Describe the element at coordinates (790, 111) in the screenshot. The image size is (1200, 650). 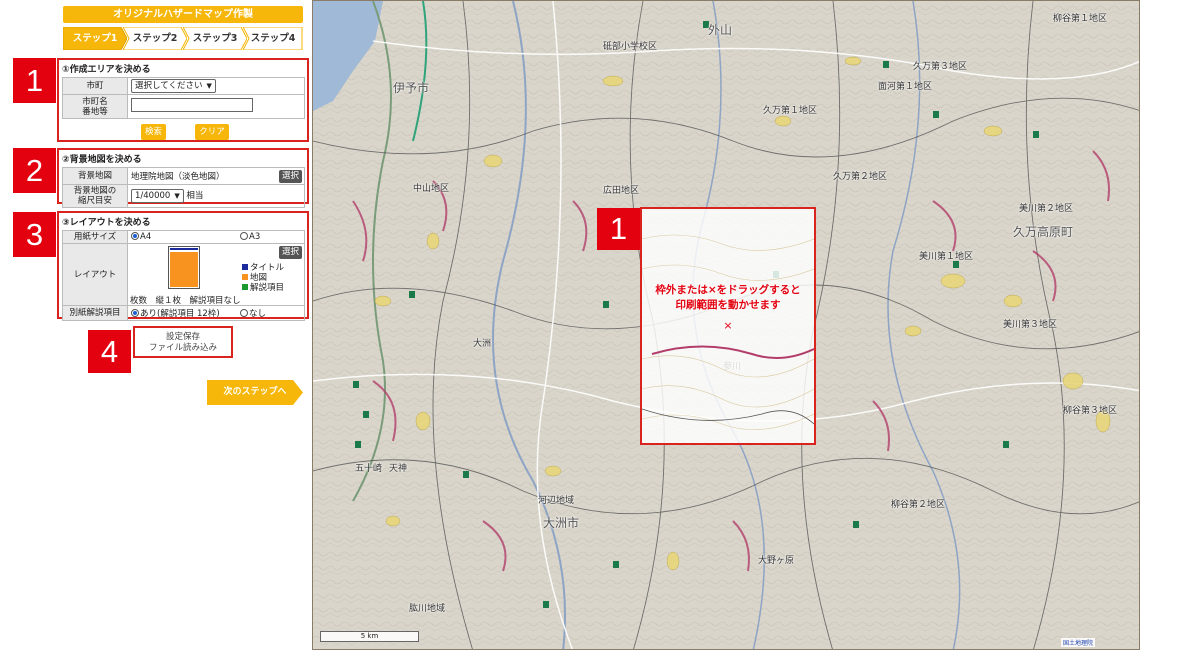
I see `map-label-kuma1: 久万第１地区` at that location.